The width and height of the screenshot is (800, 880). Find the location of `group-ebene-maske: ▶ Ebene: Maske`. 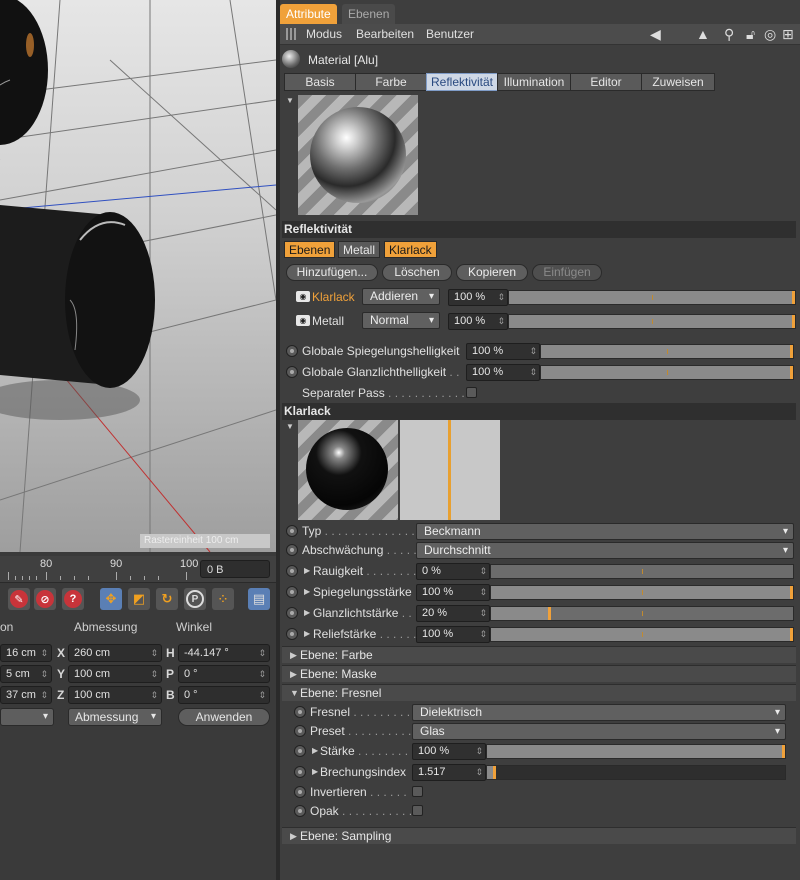

group-ebene-maske: ▶ Ebene: Maske is located at coordinates (539, 673).